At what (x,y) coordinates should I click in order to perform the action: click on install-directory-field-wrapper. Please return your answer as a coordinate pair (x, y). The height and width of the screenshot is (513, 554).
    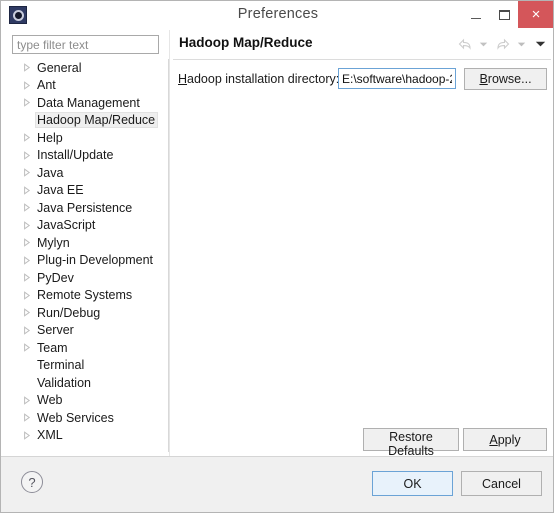
    Looking at the image, I should click on (397, 78).